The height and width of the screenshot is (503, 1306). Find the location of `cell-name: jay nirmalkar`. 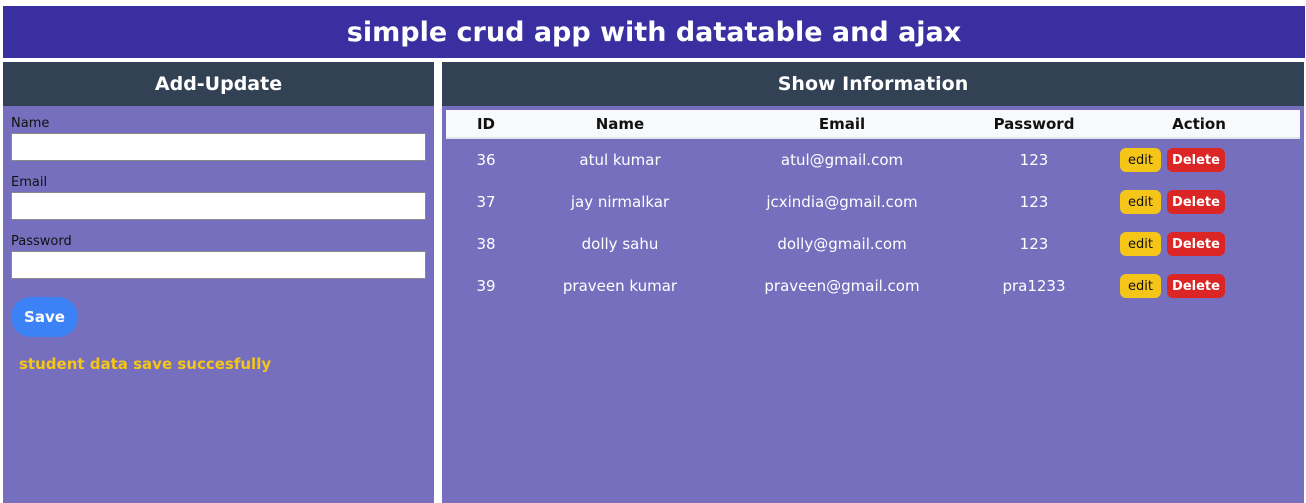

cell-name: jay nirmalkar is located at coordinates (620, 202).